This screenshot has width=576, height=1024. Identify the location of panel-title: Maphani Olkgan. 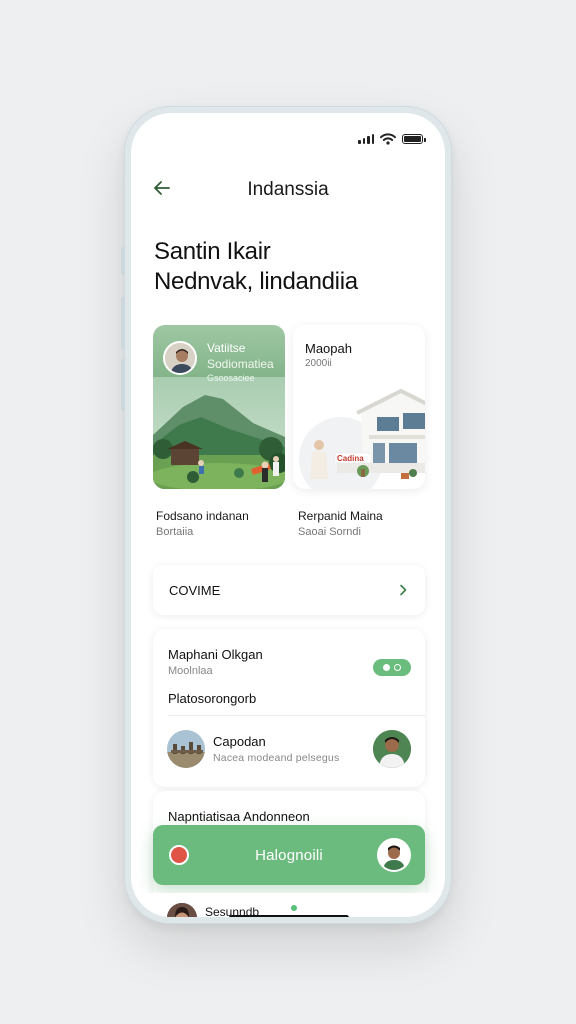
(215, 654).